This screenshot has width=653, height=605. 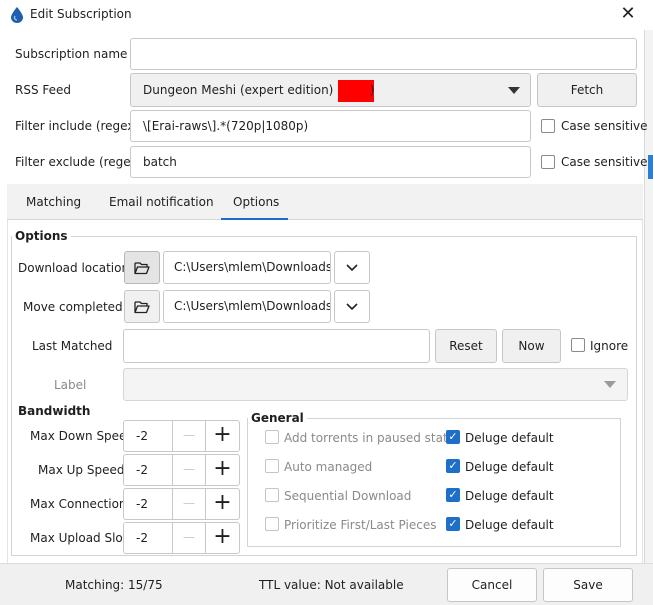 I want to click on background-window-selection, so click(x=650, y=167).